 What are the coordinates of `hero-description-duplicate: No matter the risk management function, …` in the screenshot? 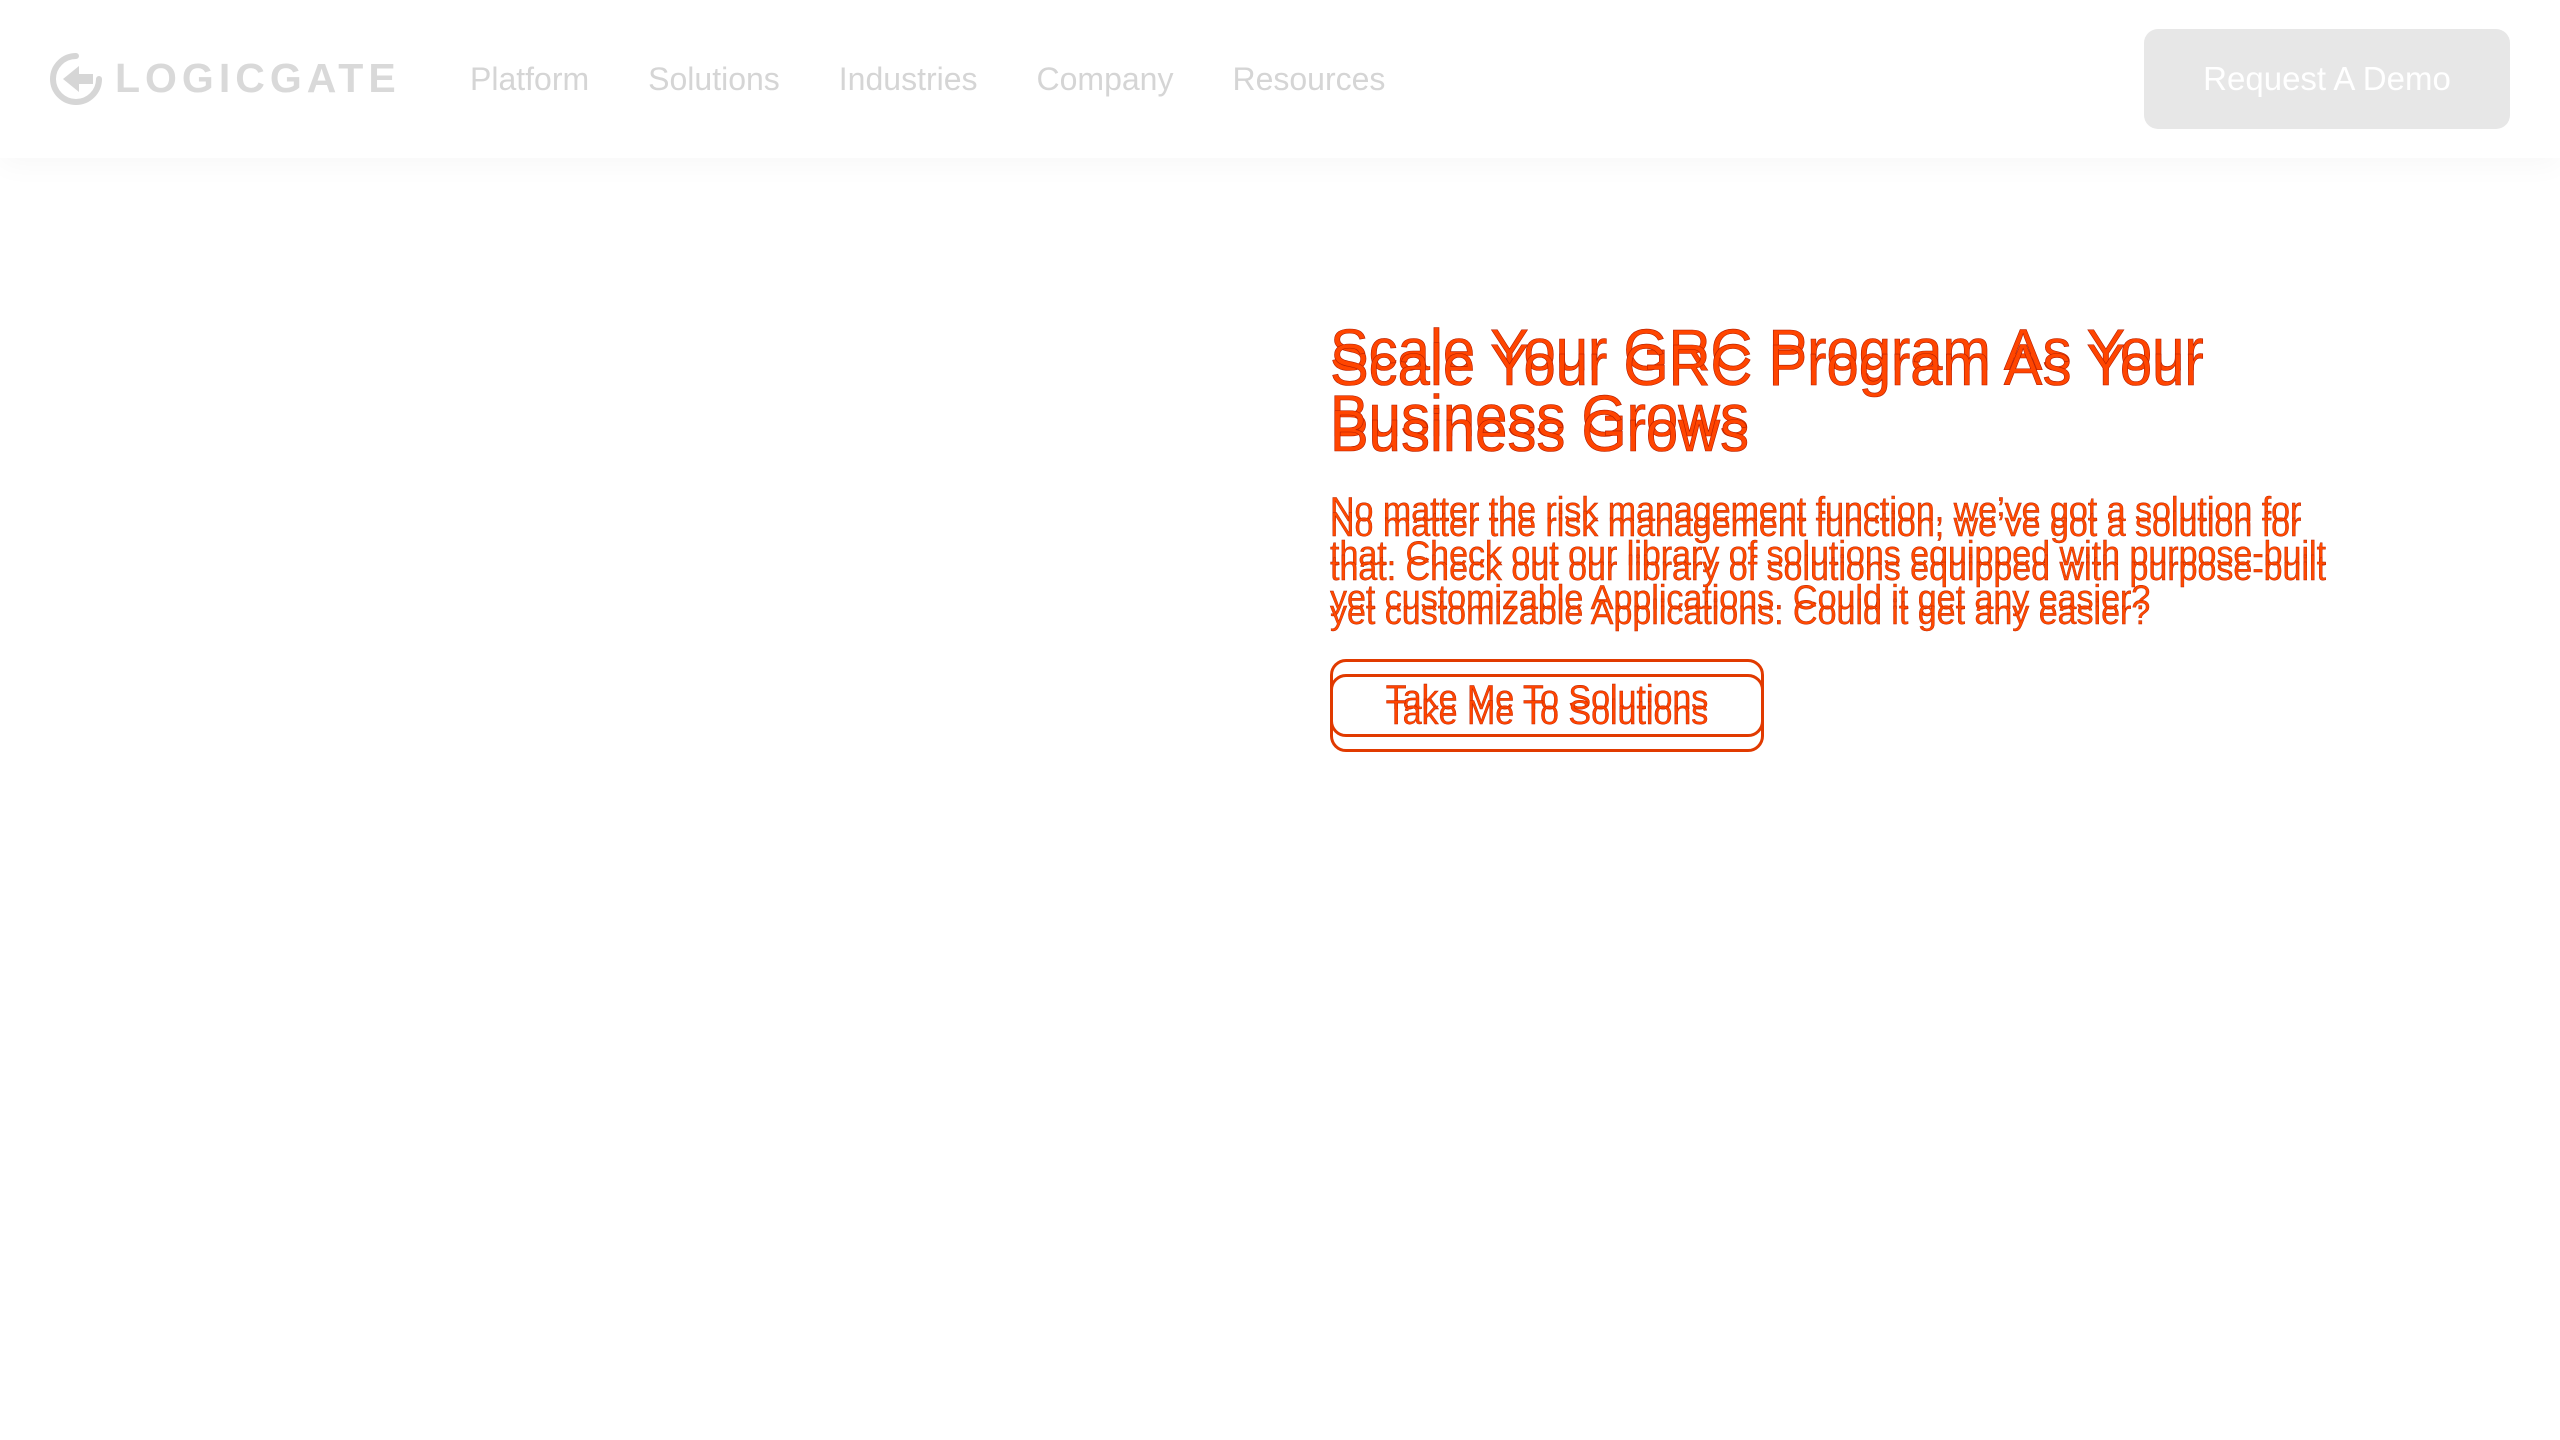 It's located at (1828, 569).